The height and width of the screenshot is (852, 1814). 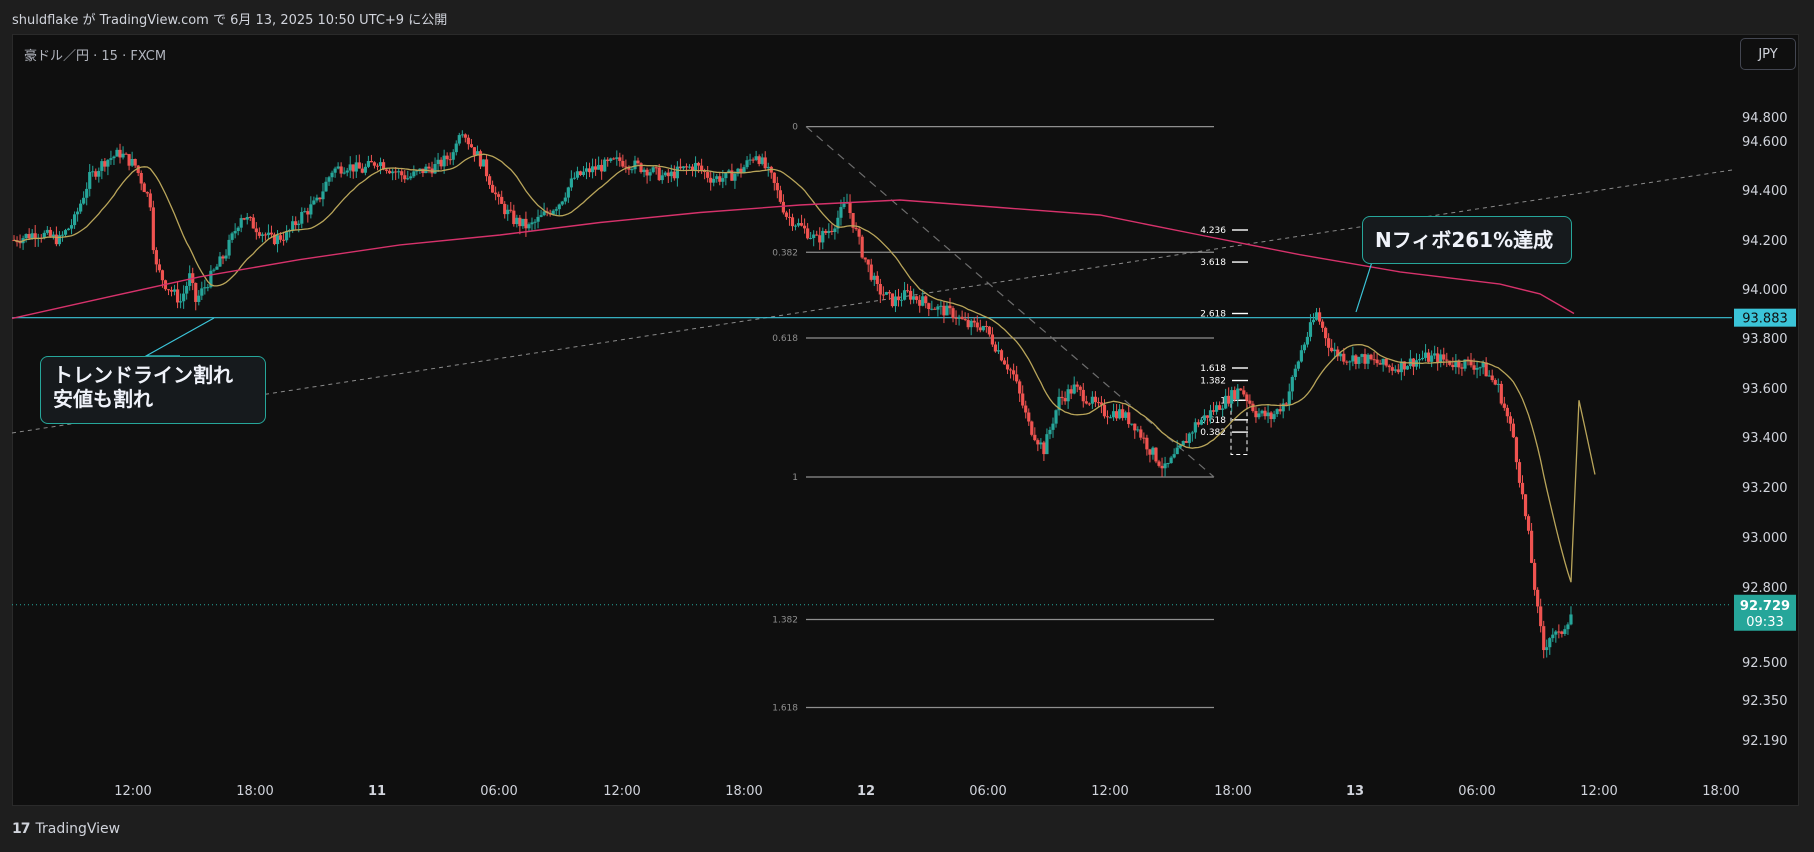 What do you see at coordinates (1768, 54) in the screenshot?
I see `currency-button: JPY` at bounding box center [1768, 54].